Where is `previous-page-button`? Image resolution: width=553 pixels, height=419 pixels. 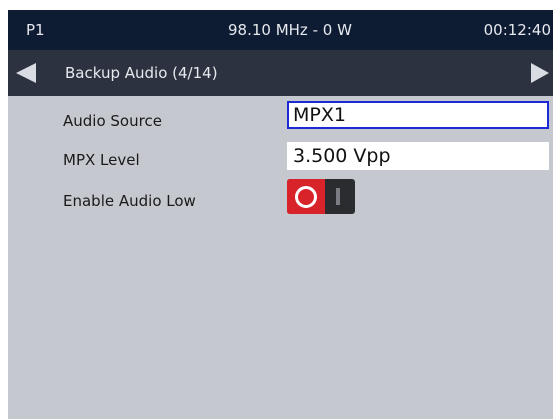
previous-page-button is located at coordinates (25, 73).